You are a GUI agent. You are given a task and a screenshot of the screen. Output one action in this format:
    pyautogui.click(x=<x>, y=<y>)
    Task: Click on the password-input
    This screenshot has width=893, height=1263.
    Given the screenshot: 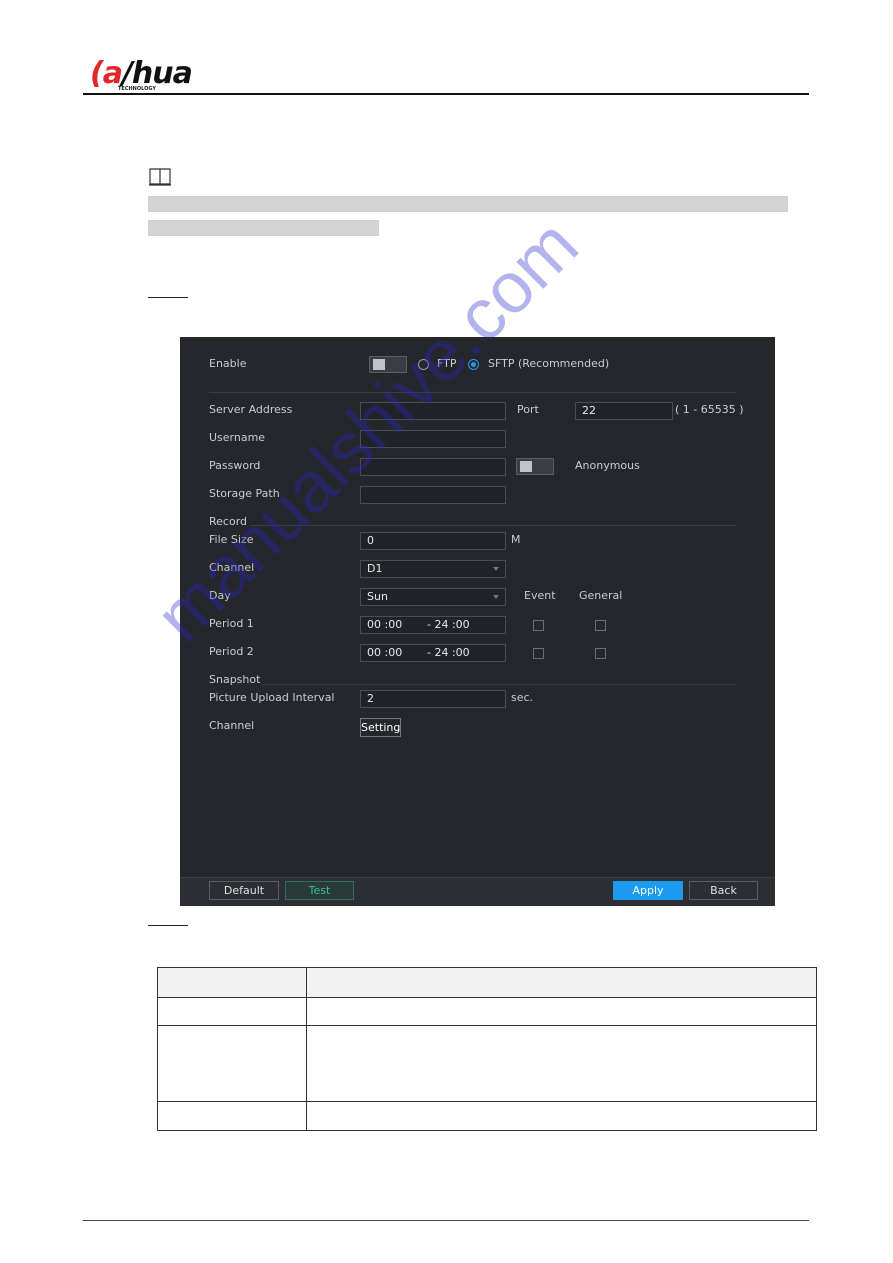 What is the action you would take?
    pyautogui.click(x=433, y=467)
    